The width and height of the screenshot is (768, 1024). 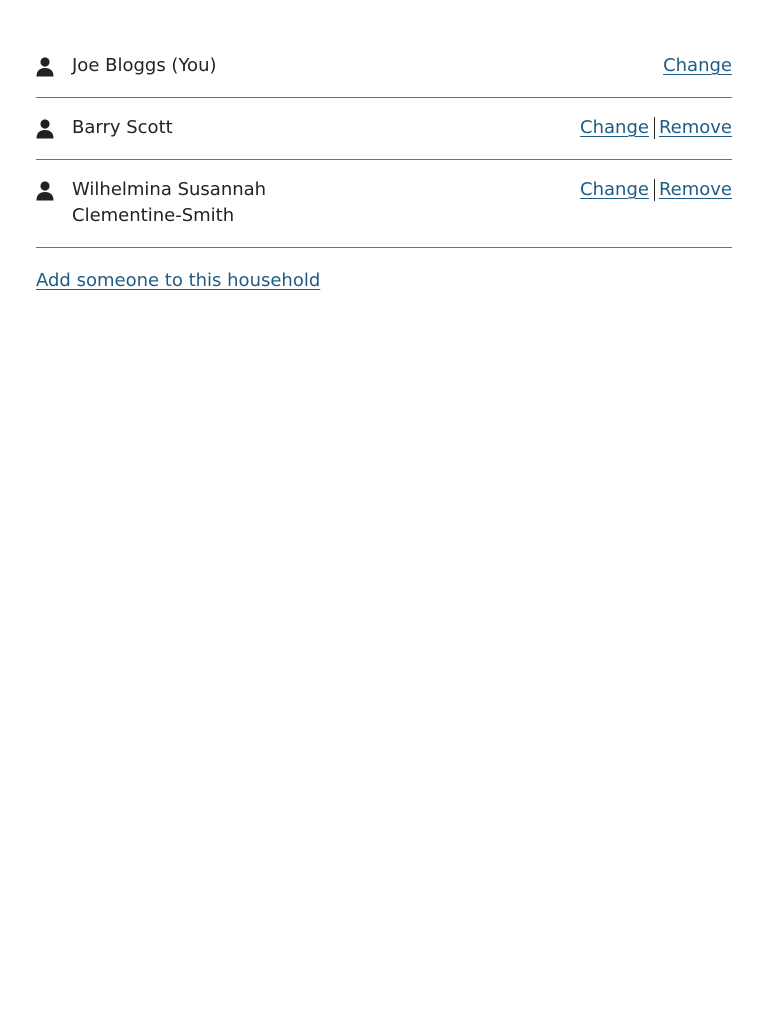 What do you see at coordinates (178, 281) in the screenshot?
I see `add-household-member-link: Add someone to this household` at bounding box center [178, 281].